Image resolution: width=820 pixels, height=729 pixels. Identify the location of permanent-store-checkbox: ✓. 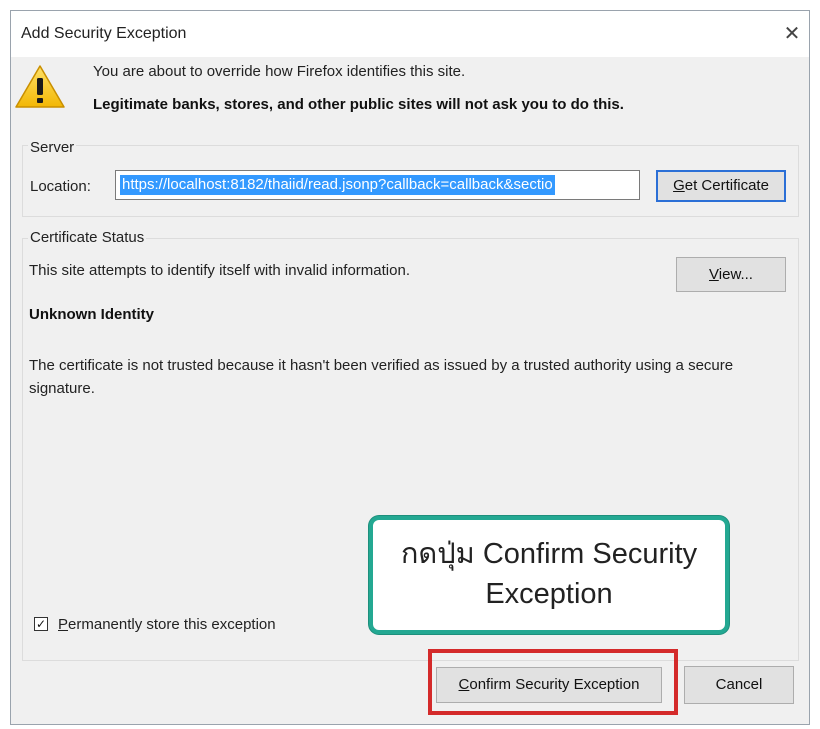
(41, 624).